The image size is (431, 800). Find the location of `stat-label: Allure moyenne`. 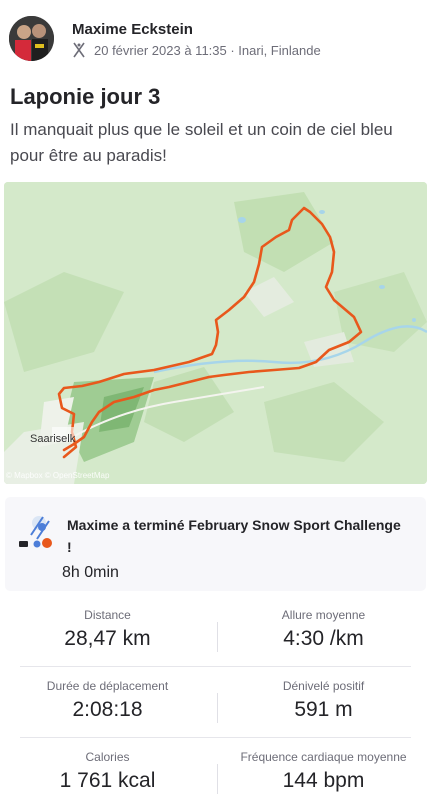

stat-label: Allure moyenne is located at coordinates (323, 615).